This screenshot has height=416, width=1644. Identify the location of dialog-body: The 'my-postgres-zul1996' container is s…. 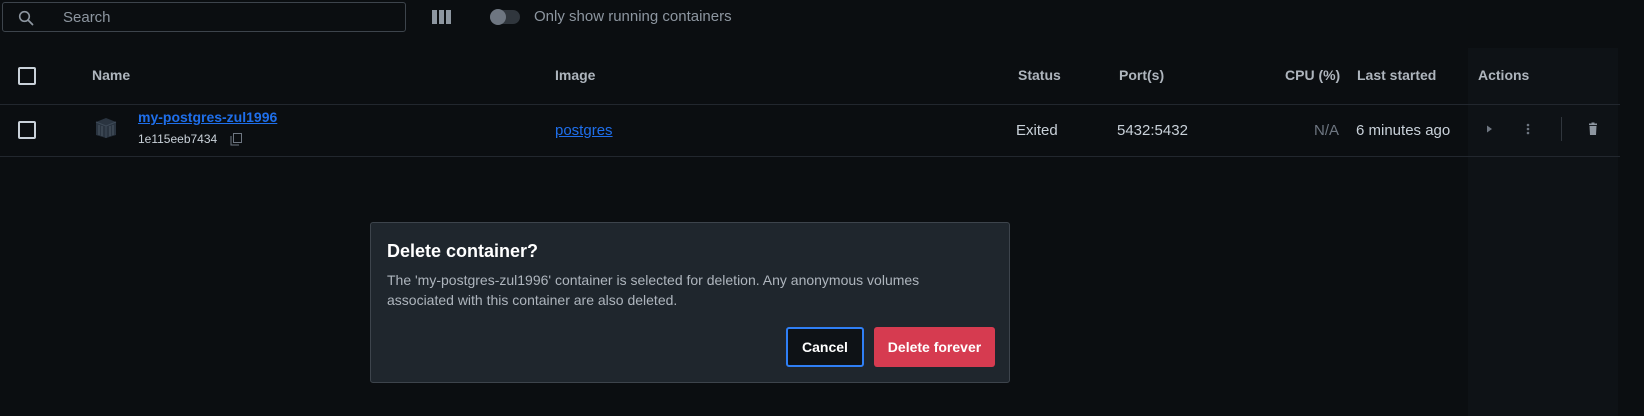
(653, 290).